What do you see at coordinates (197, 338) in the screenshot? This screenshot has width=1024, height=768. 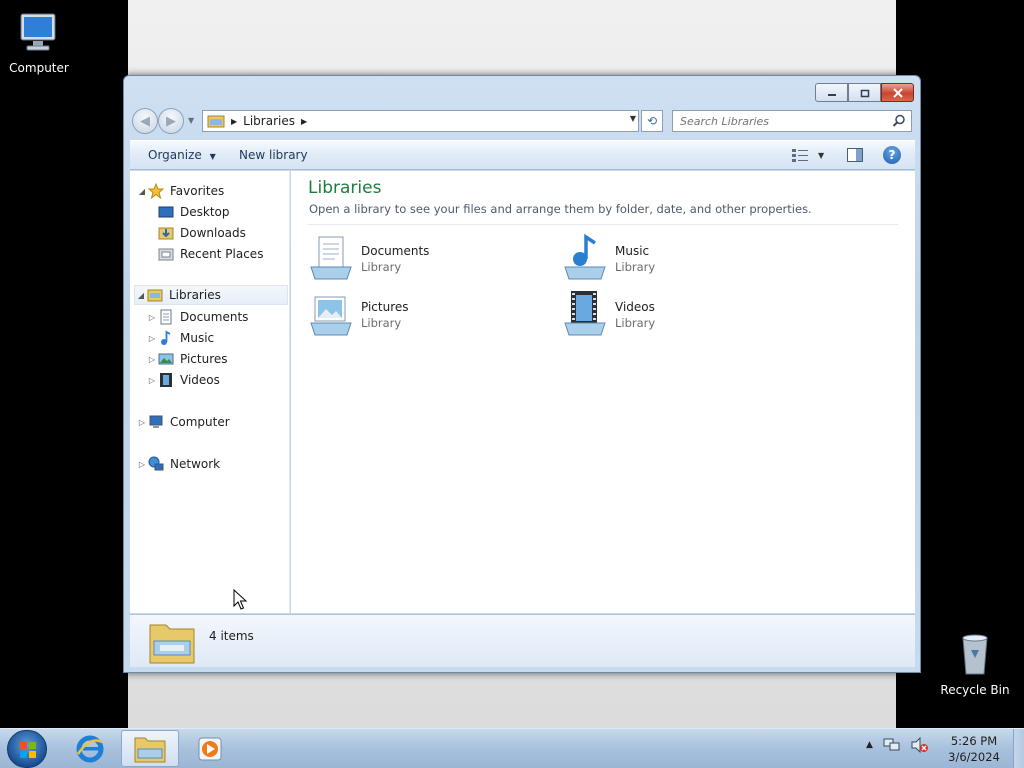 I see `tree-label: Music` at bounding box center [197, 338].